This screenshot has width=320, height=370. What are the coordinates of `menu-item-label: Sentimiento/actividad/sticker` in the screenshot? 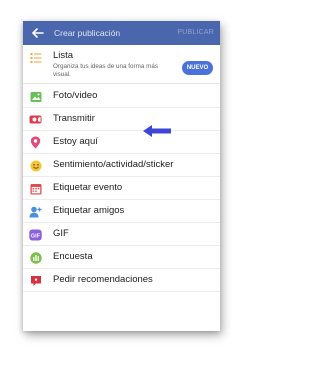 It's located at (113, 164).